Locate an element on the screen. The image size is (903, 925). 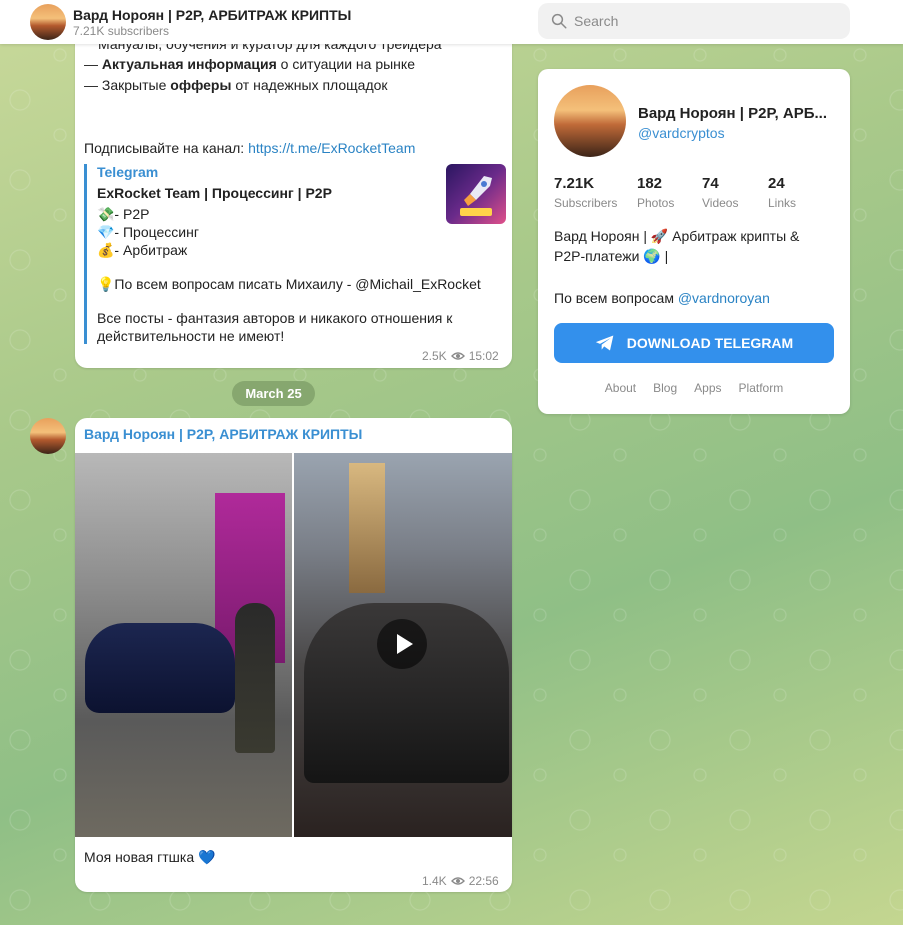
preview-line: 💰- Арбитраж is located at coordinates (142, 250).